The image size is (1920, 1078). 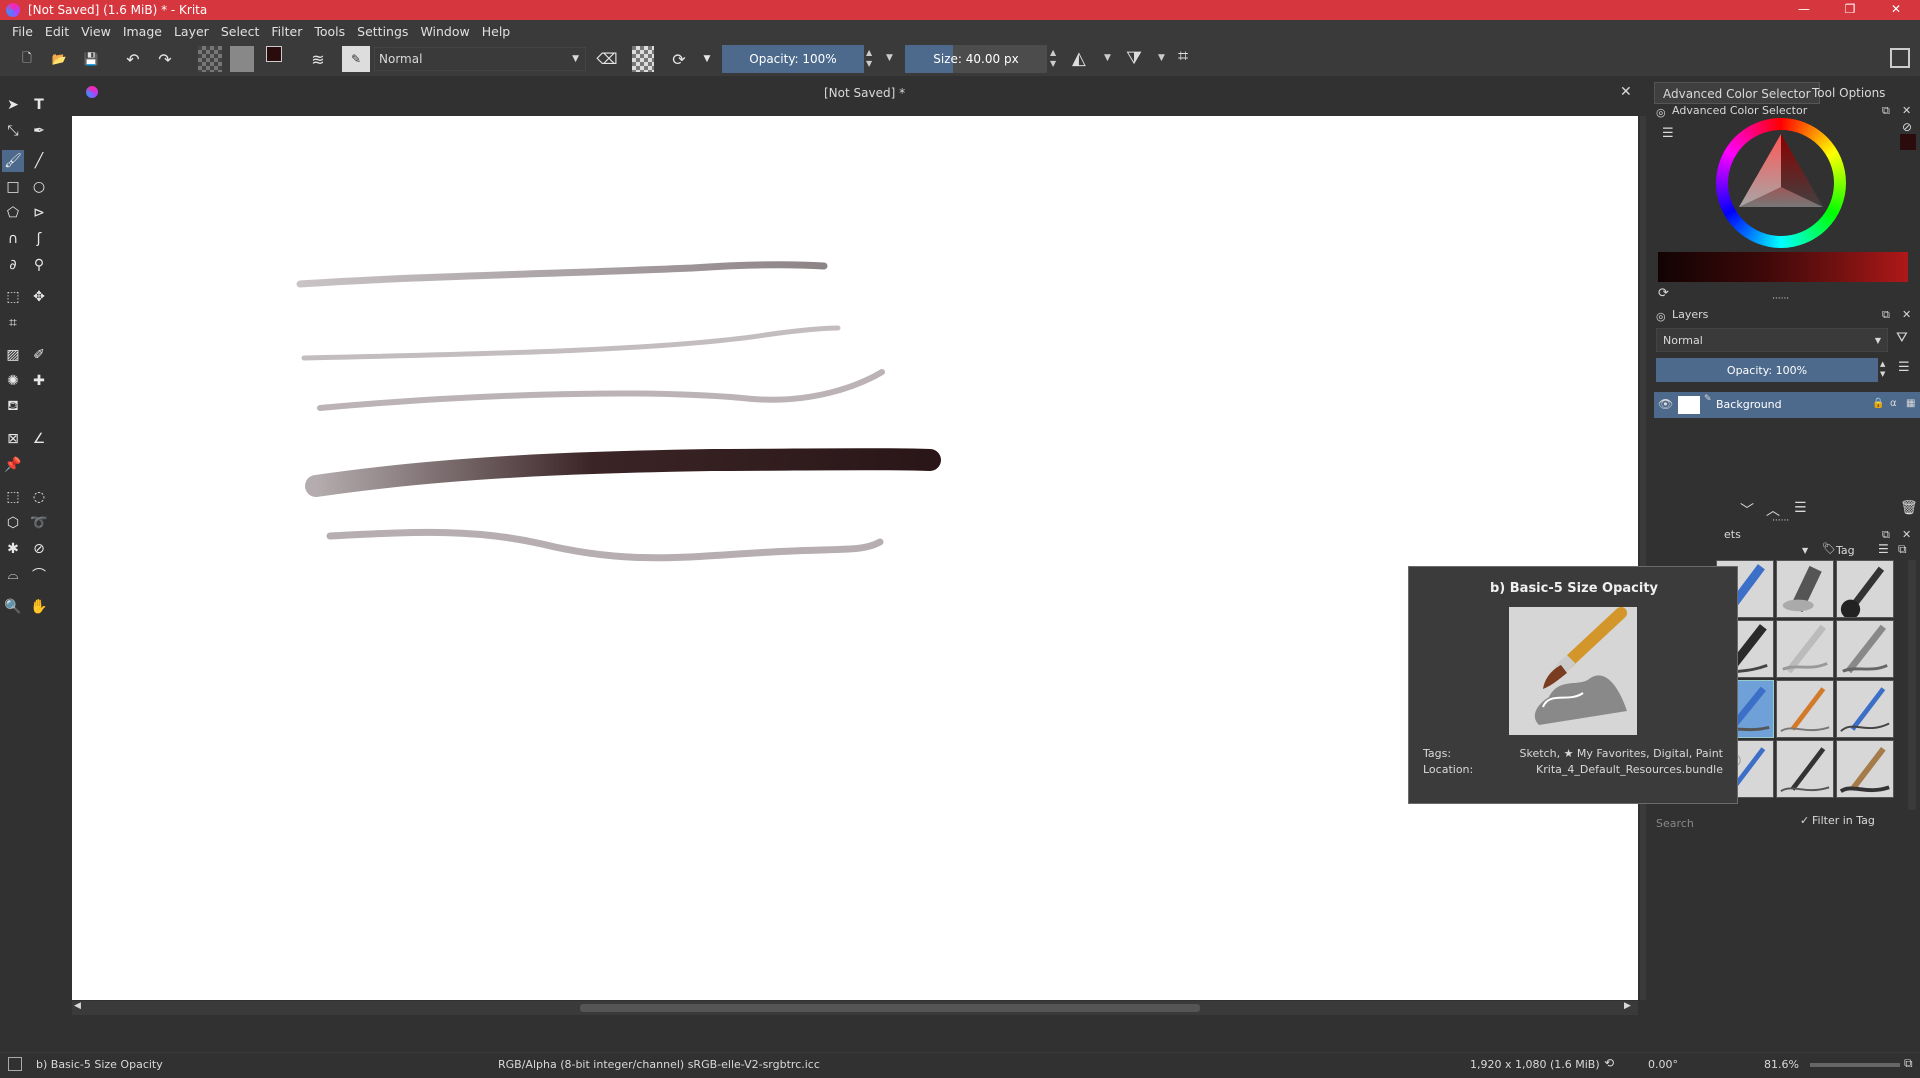 I want to click on menu-image: Image, so click(x=142, y=31).